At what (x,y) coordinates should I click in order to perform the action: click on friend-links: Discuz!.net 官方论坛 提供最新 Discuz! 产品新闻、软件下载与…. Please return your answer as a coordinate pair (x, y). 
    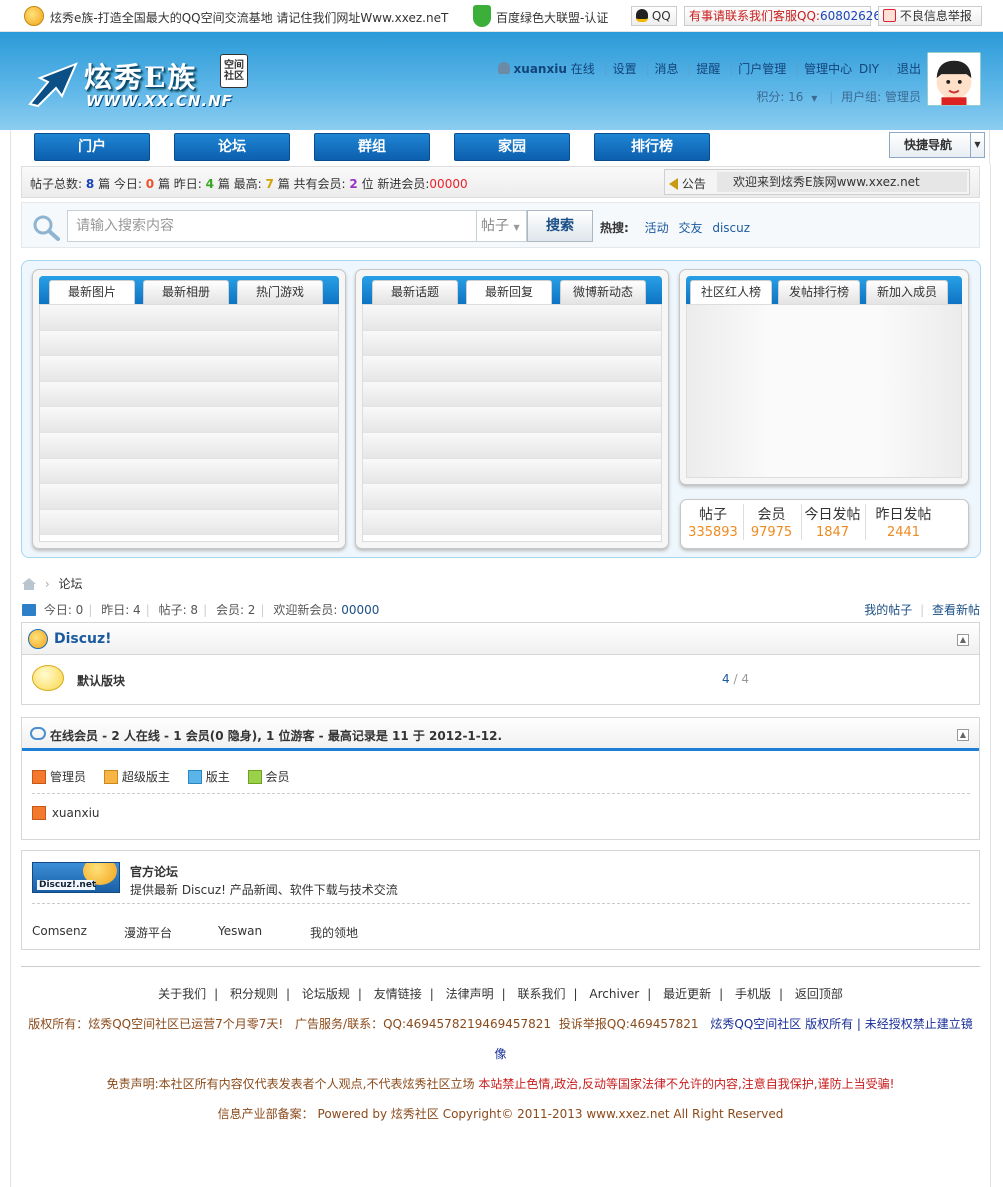
    Looking at the image, I should click on (500, 900).